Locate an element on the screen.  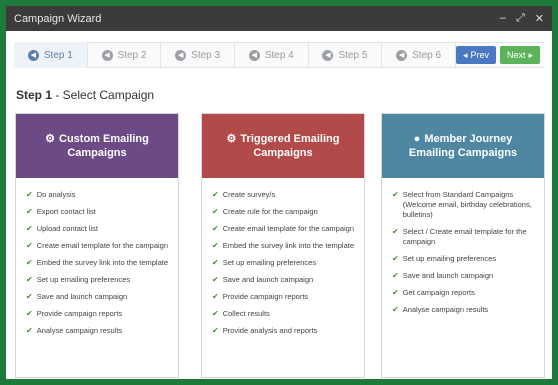
arrow-right-icon: ▸ is located at coordinates (531, 54).